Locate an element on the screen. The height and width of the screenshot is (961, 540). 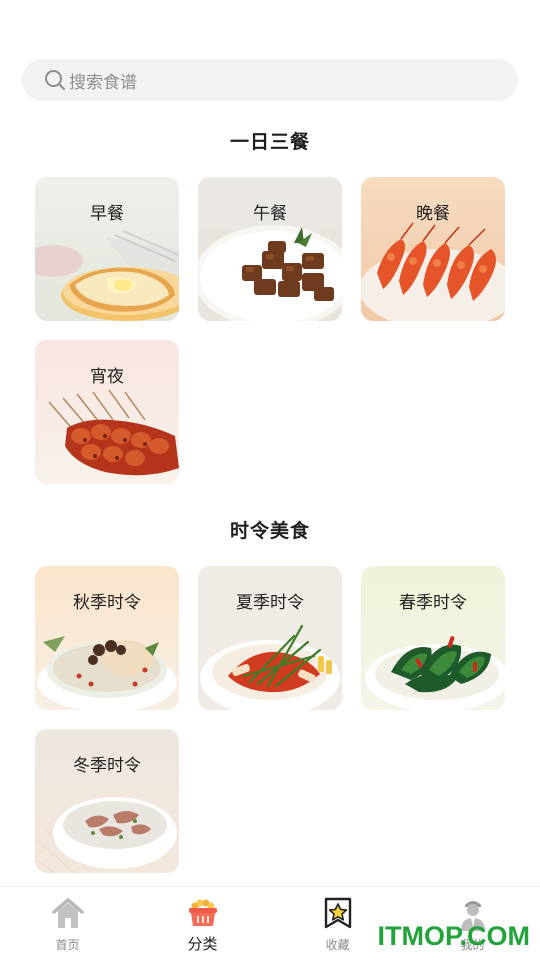
card-label: 早餐 is located at coordinates (107, 214).